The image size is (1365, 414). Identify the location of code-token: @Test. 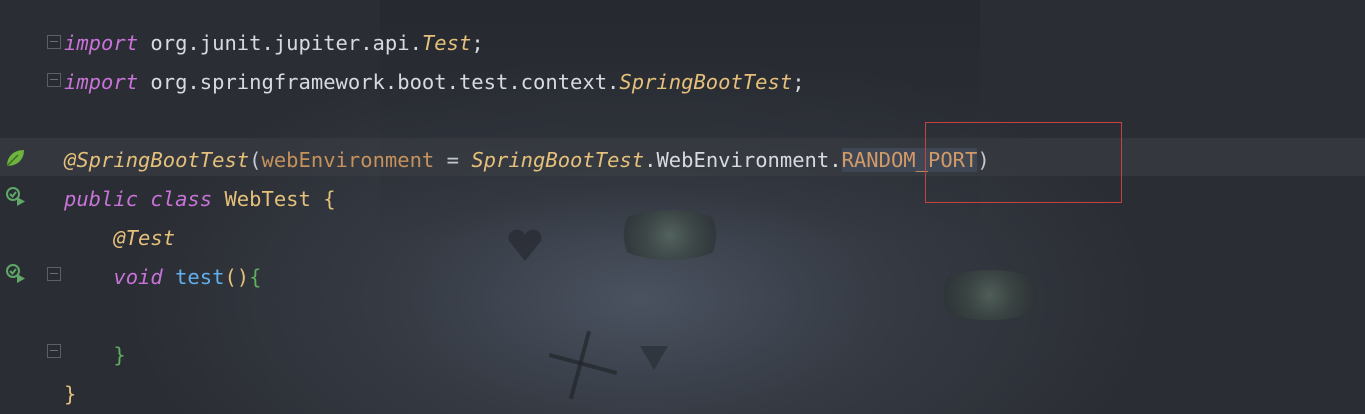
(144, 238).